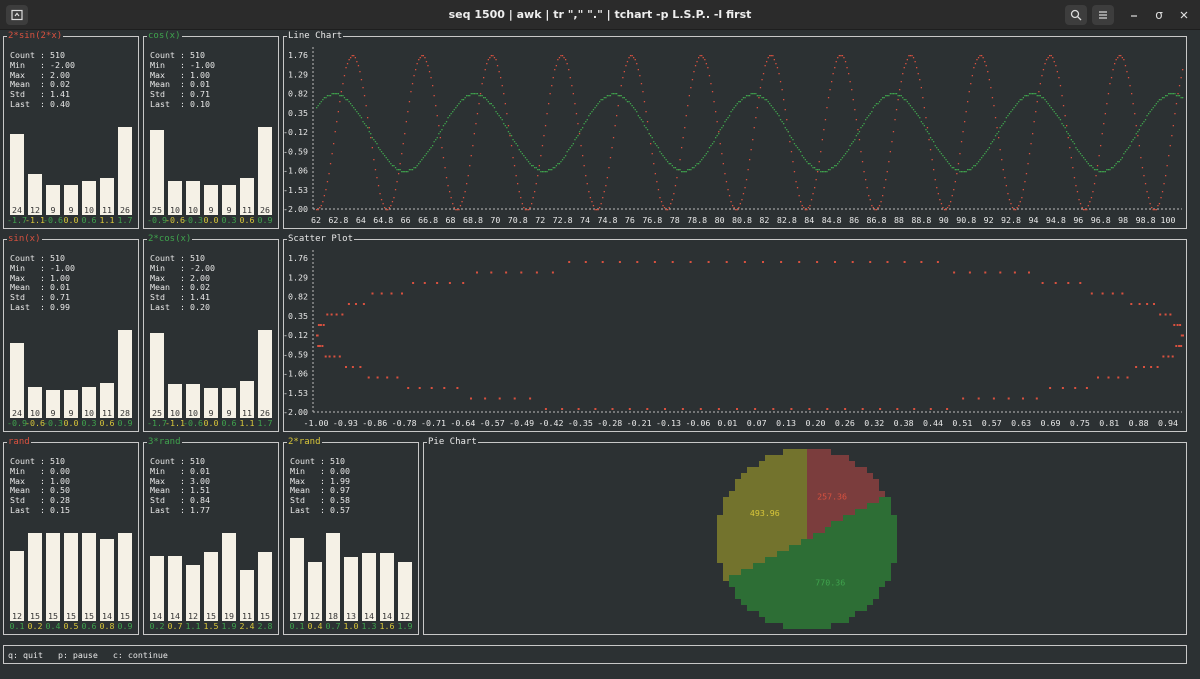 The image size is (1200, 679). I want to click on histogram-count: 14, so click(107, 616).